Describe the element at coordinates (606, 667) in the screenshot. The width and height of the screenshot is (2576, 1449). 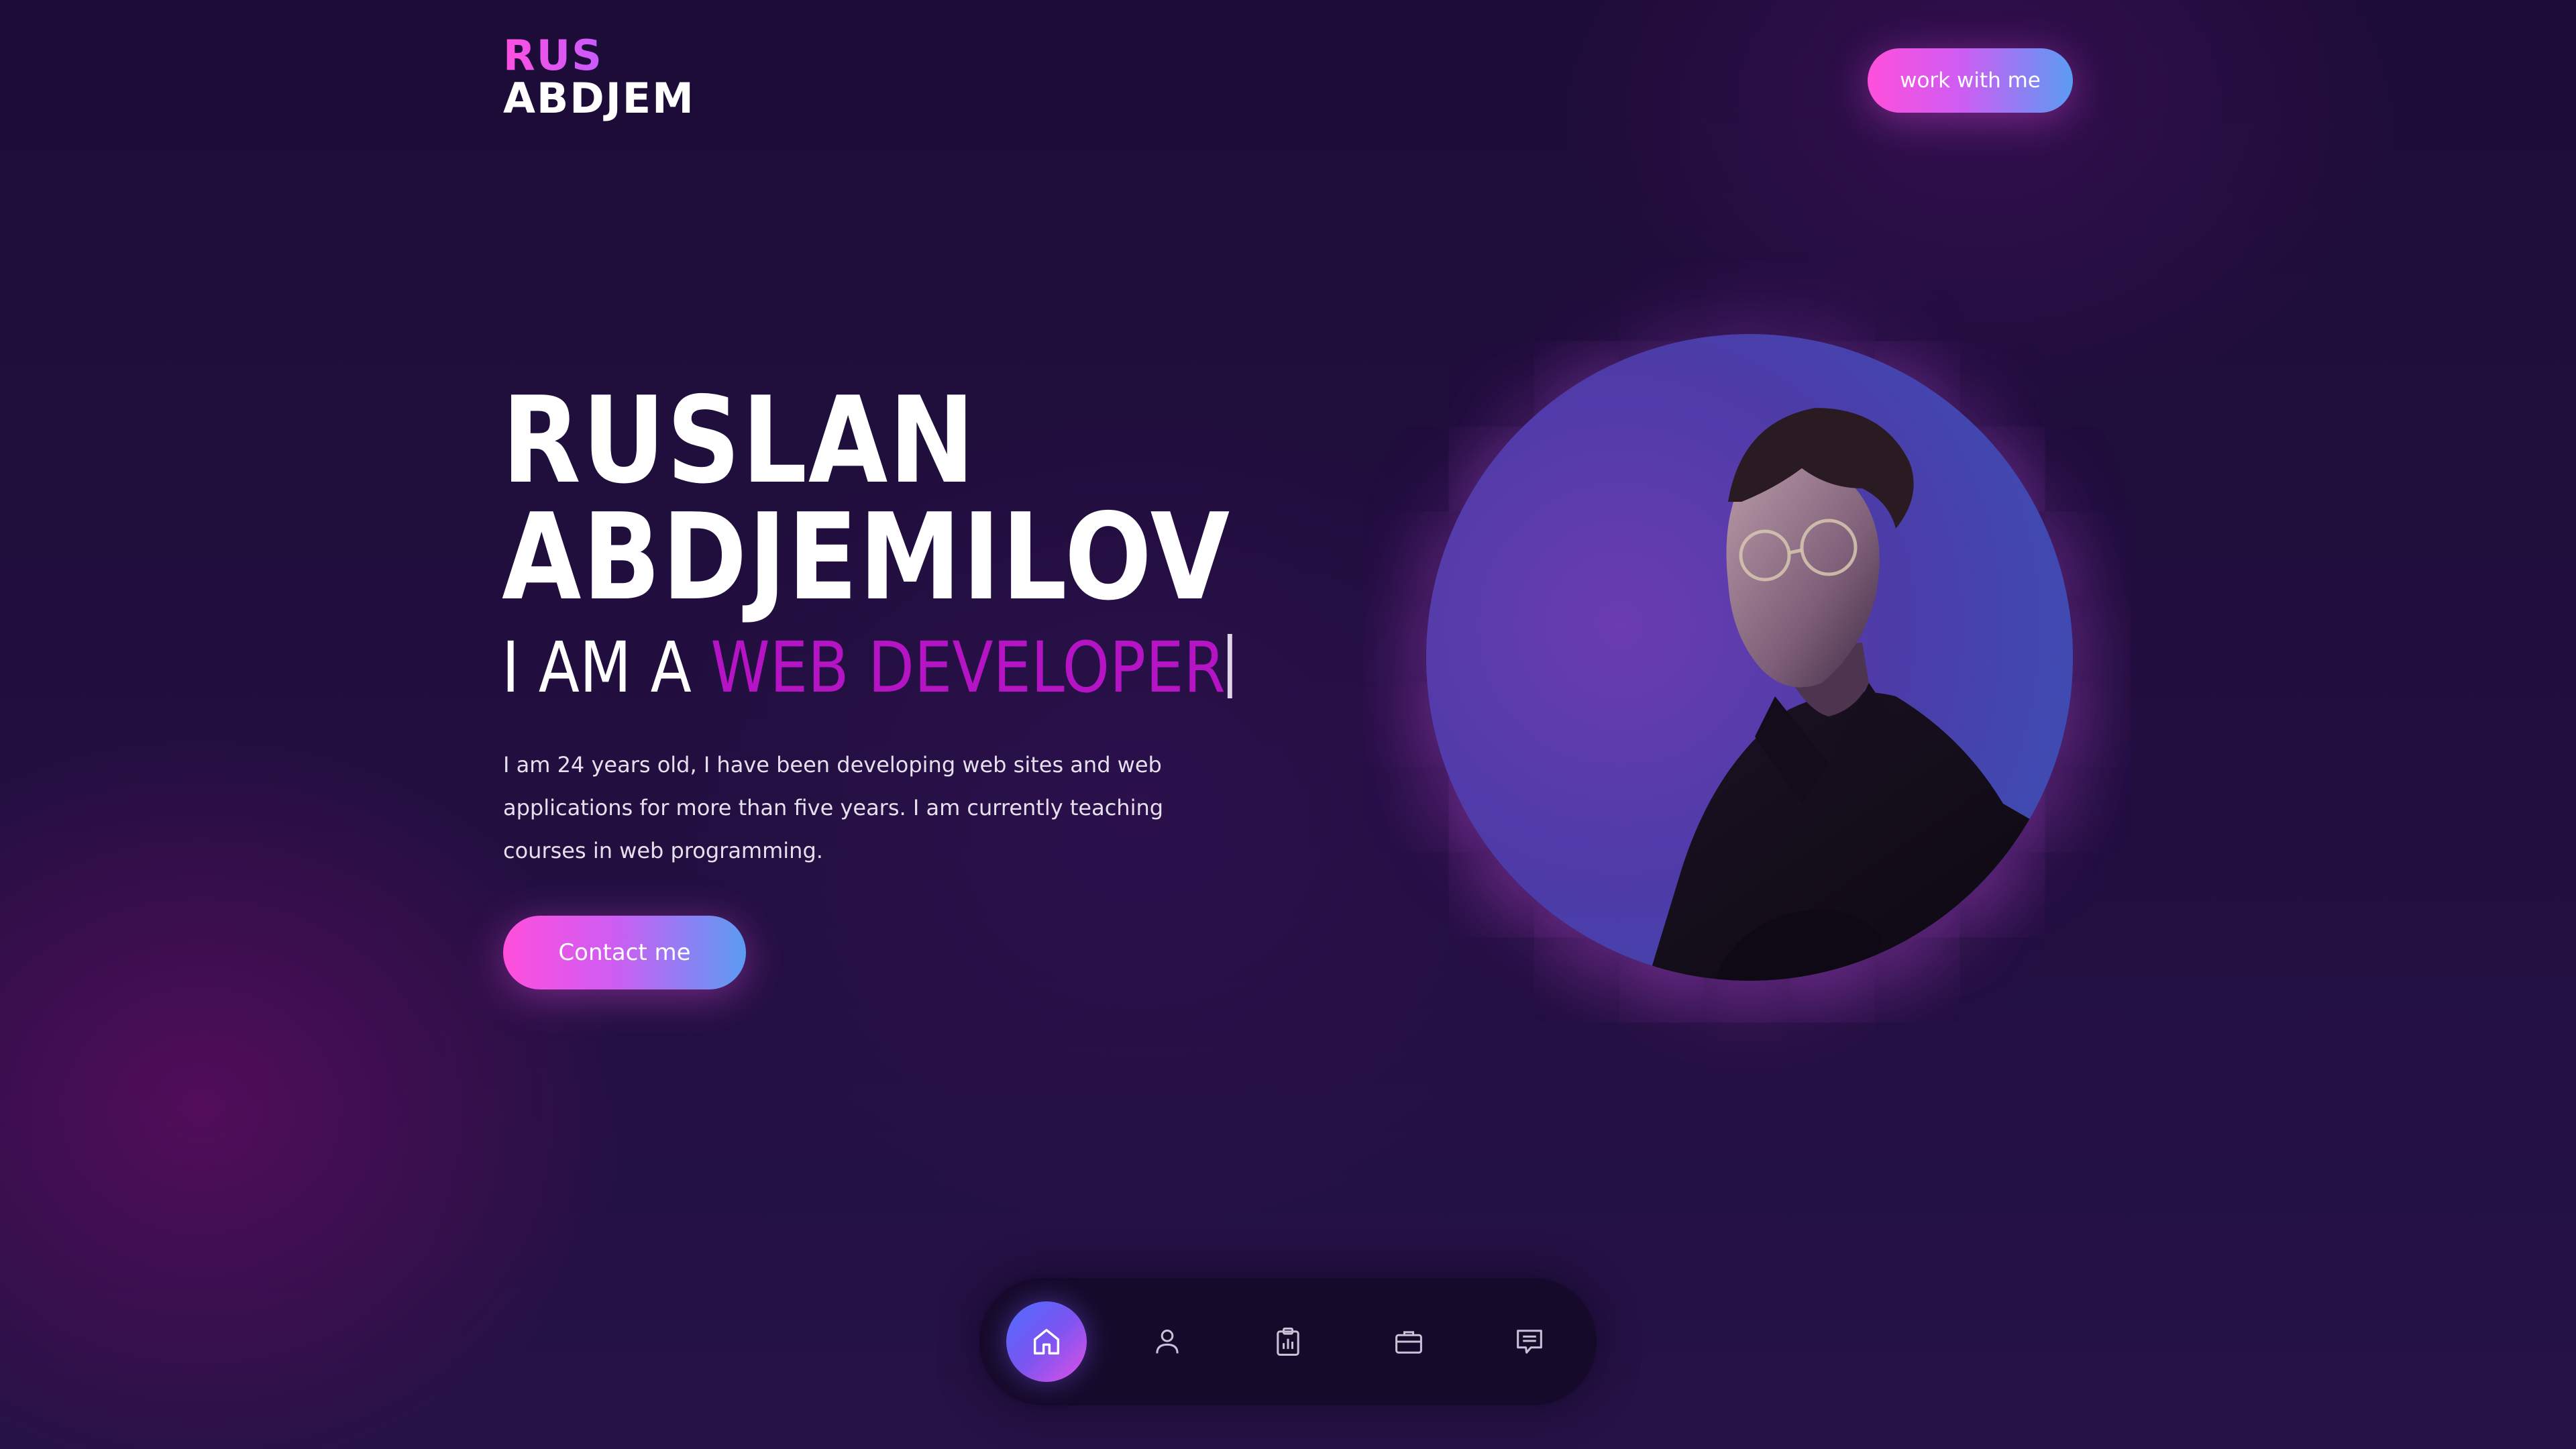
I see `role-prefix: I AM A` at that location.